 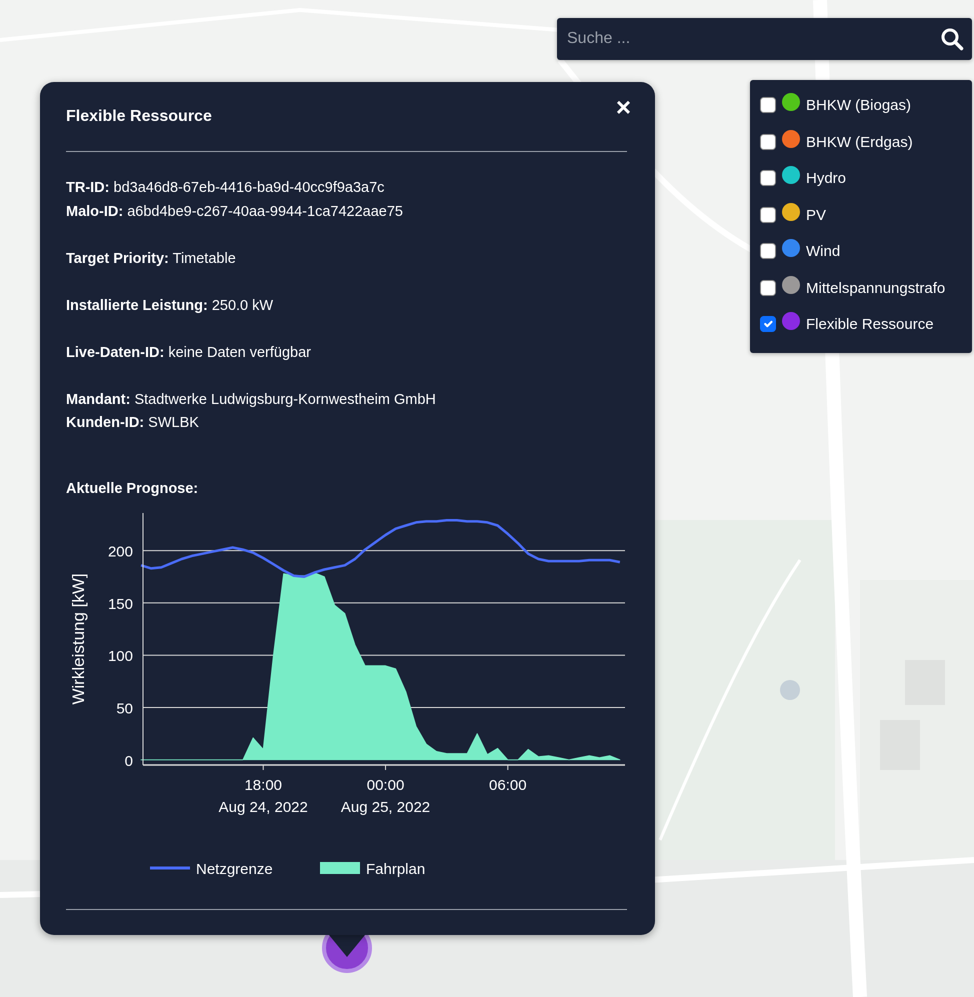 What do you see at coordinates (234, 869) in the screenshot?
I see `legend-label: Netzgrenze` at bounding box center [234, 869].